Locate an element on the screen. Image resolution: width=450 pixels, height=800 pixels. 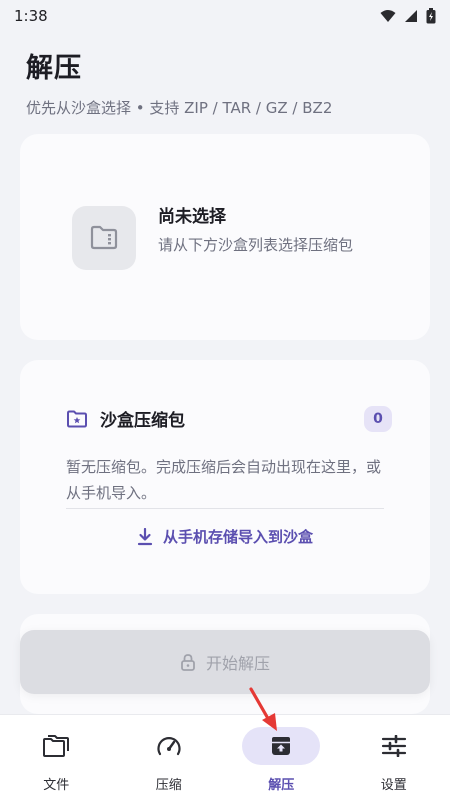
sandbox-title: 沙盒压缩包 is located at coordinates (142, 421).